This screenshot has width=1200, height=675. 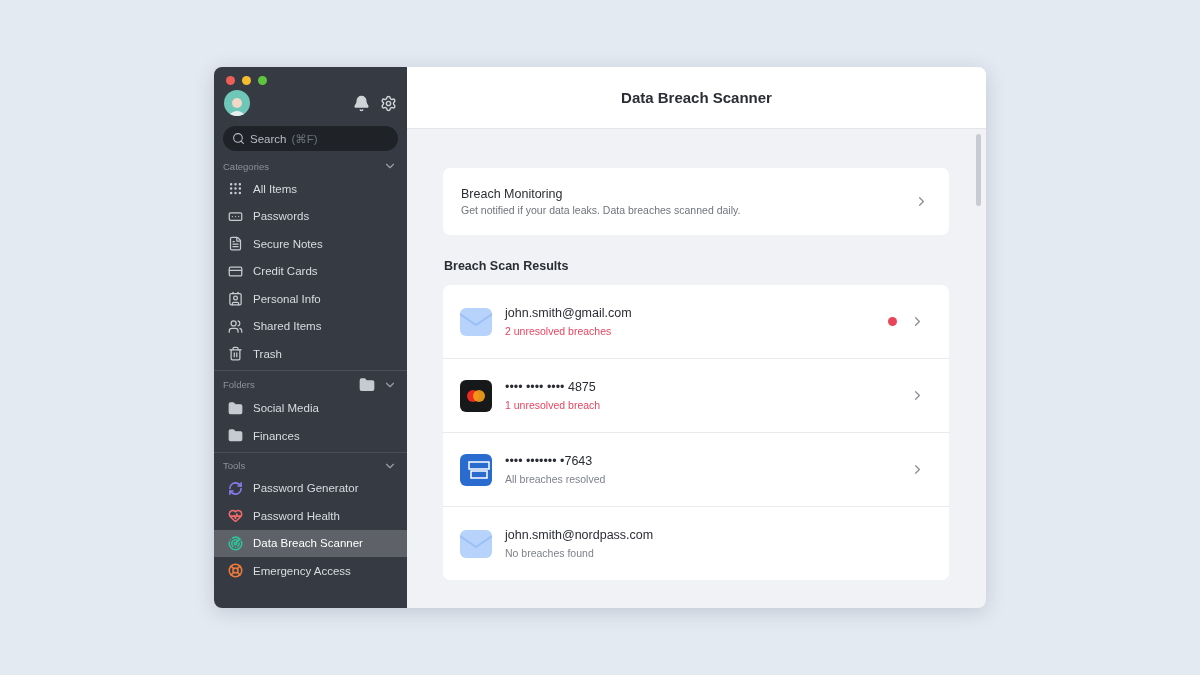 What do you see at coordinates (310, 138) in the screenshot?
I see `search-field: Search (⌘F)` at bounding box center [310, 138].